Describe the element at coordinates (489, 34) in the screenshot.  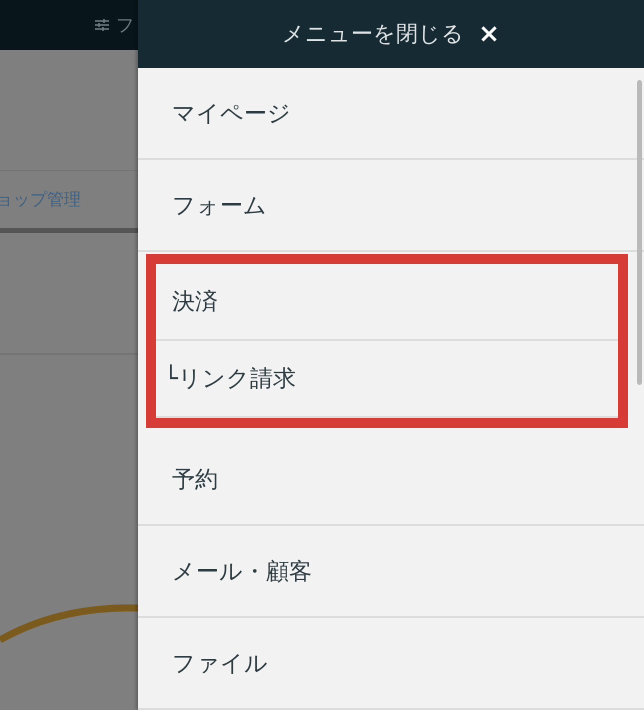
I see `close-icon: ×` at that location.